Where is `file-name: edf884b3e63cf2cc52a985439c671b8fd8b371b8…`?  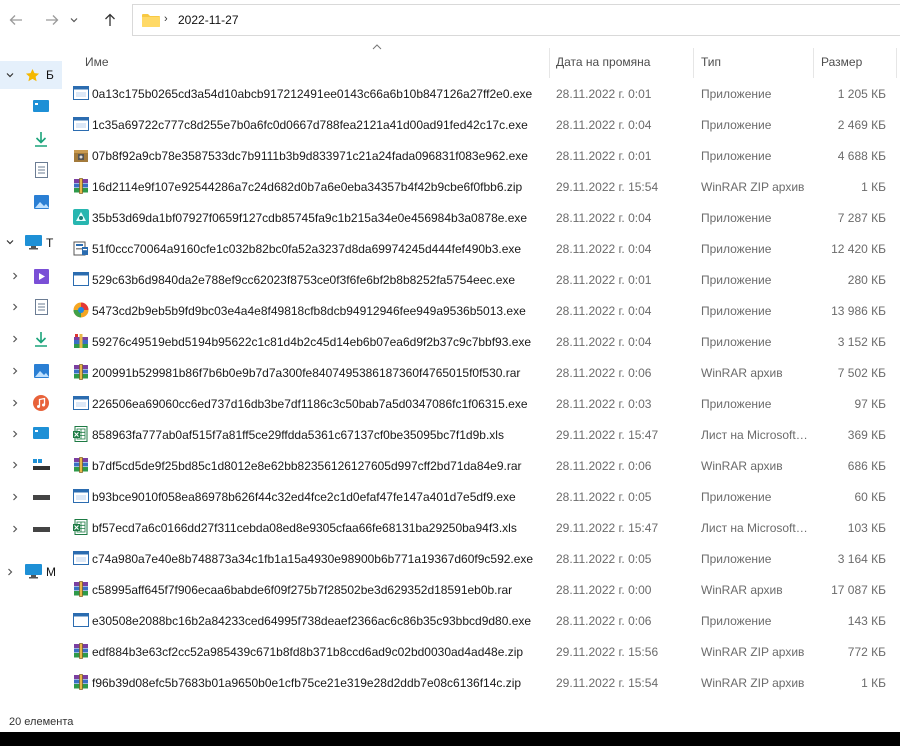 file-name: edf884b3e63cf2cc52a985439c671b8fd8b371b8… is located at coordinates (308, 652).